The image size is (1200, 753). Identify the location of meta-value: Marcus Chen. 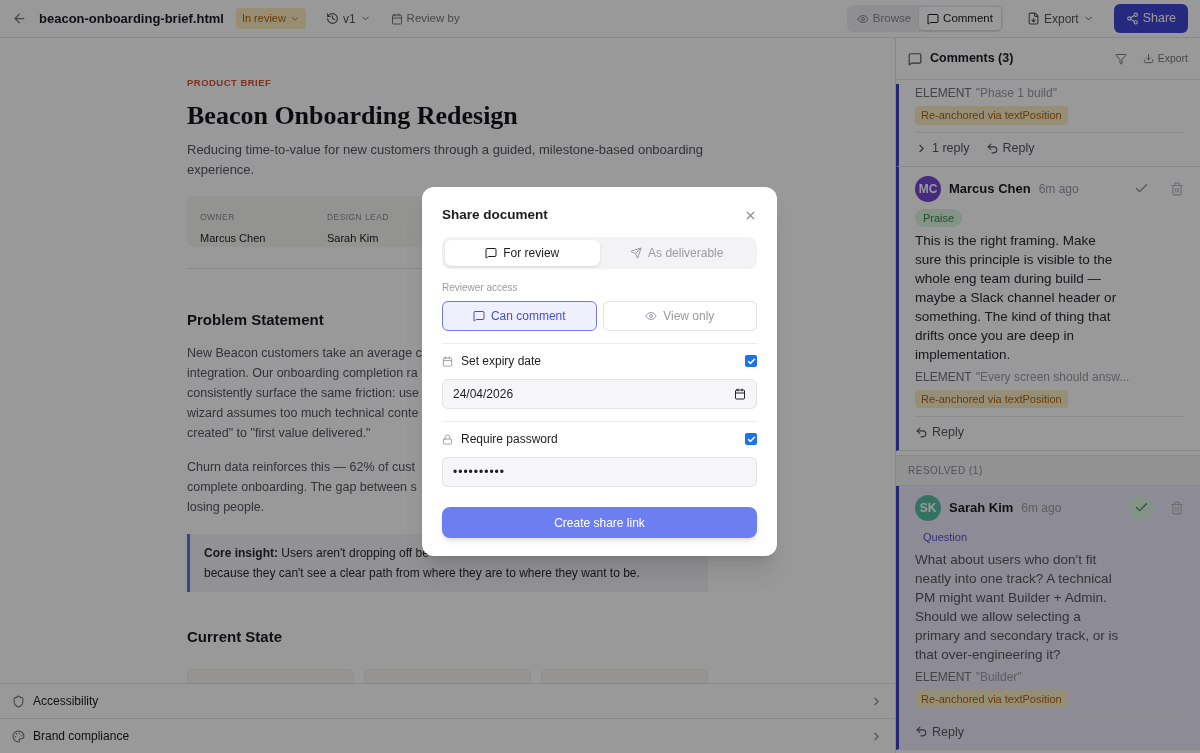
(233, 238).